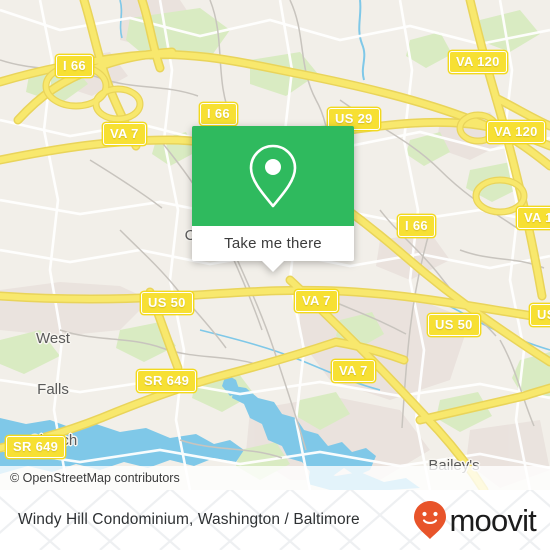 This screenshot has height=550, width=550. Describe the element at coordinates (275, 478) in the screenshot. I see `map-attribution-bar: © OpenStreetMap contributors` at that location.